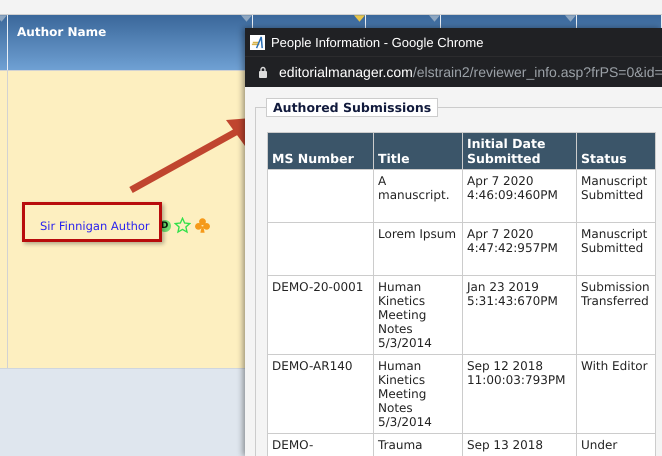 The width and height of the screenshot is (662, 456). Describe the element at coordinates (61, 32) in the screenshot. I see `column-title: Author Name` at that location.